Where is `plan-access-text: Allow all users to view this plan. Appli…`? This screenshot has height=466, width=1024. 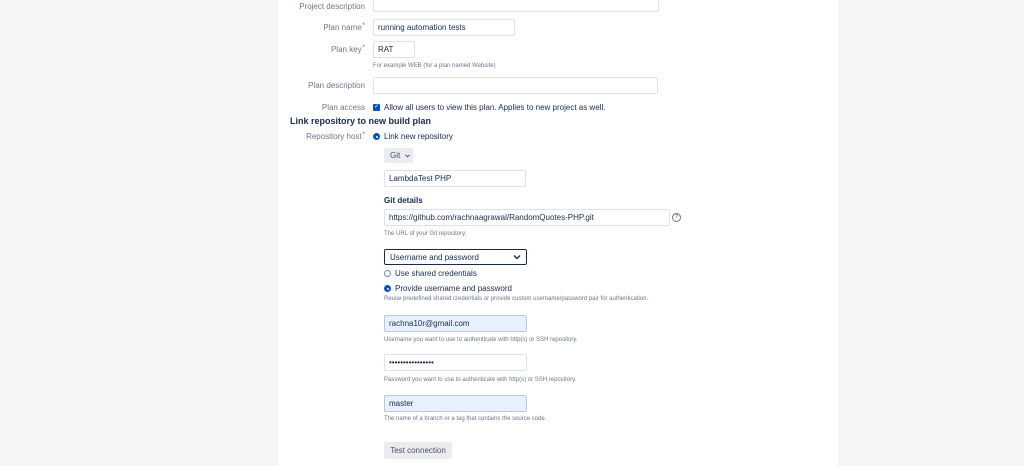
plan-access-text: Allow all users to view this plan. Appli… is located at coordinates (495, 107).